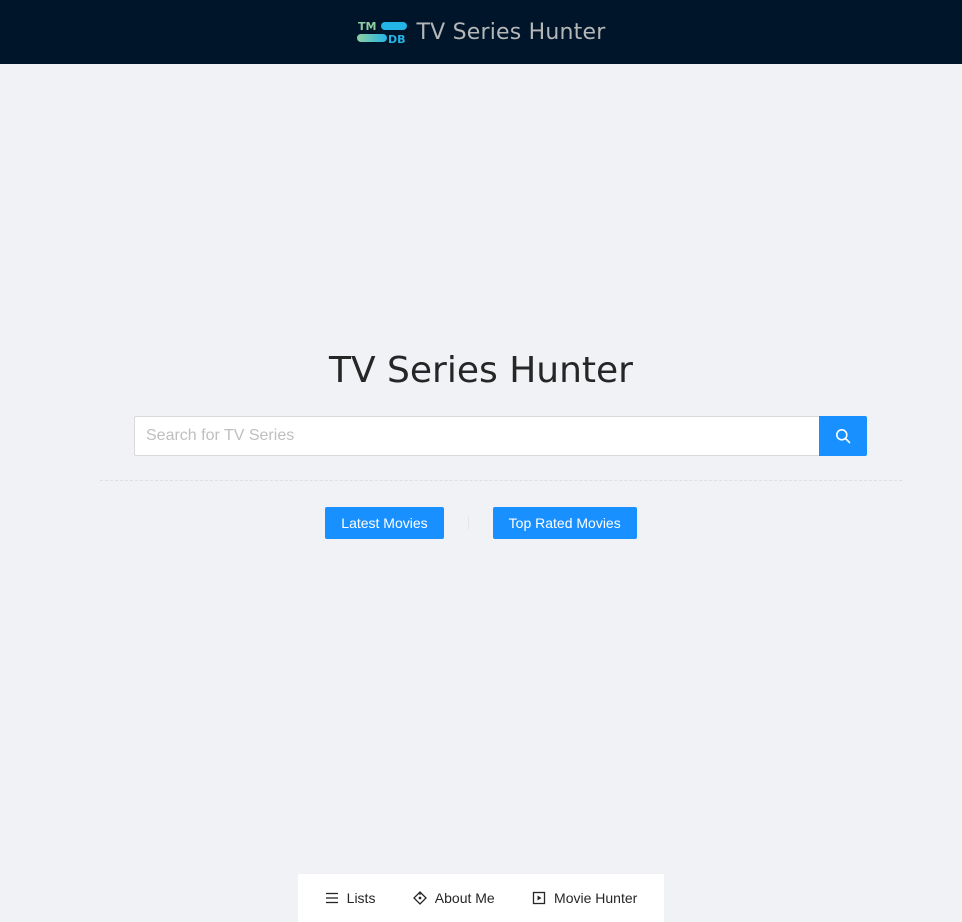 The image size is (962, 922). Describe the element at coordinates (384, 523) in the screenshot. I see `latest-movies-button: Latest Movies` at that location.